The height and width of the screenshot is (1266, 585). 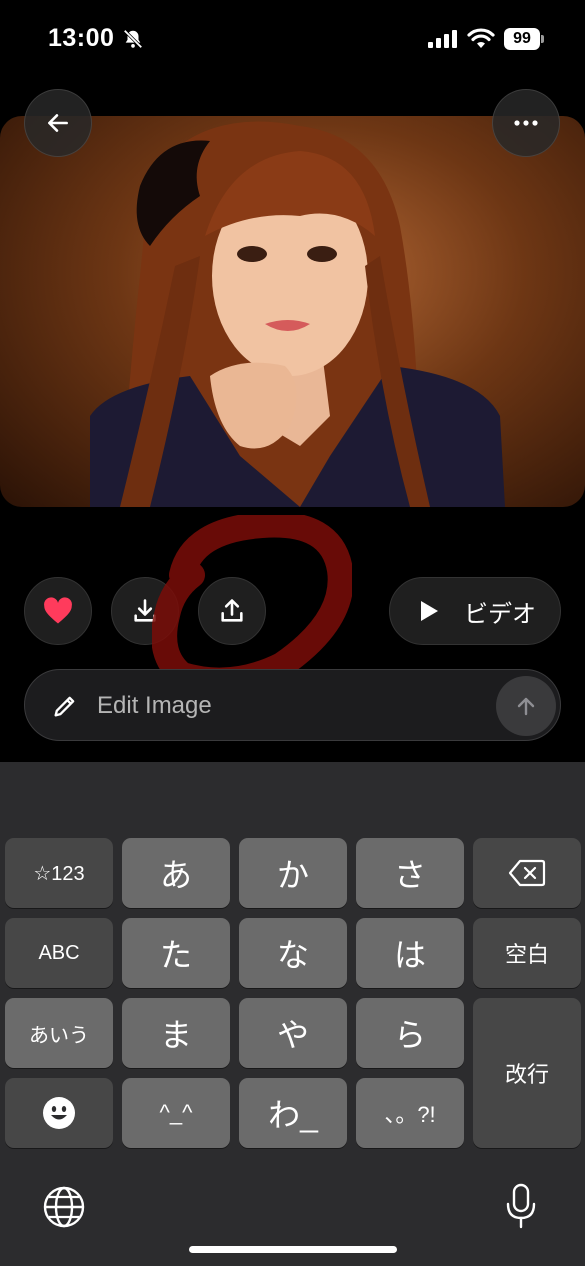 What do you see at coordinates (154, 705) in the screenshot?
I see `edit-image-placeholder: Edit Image` at bounding box center [154, 705].